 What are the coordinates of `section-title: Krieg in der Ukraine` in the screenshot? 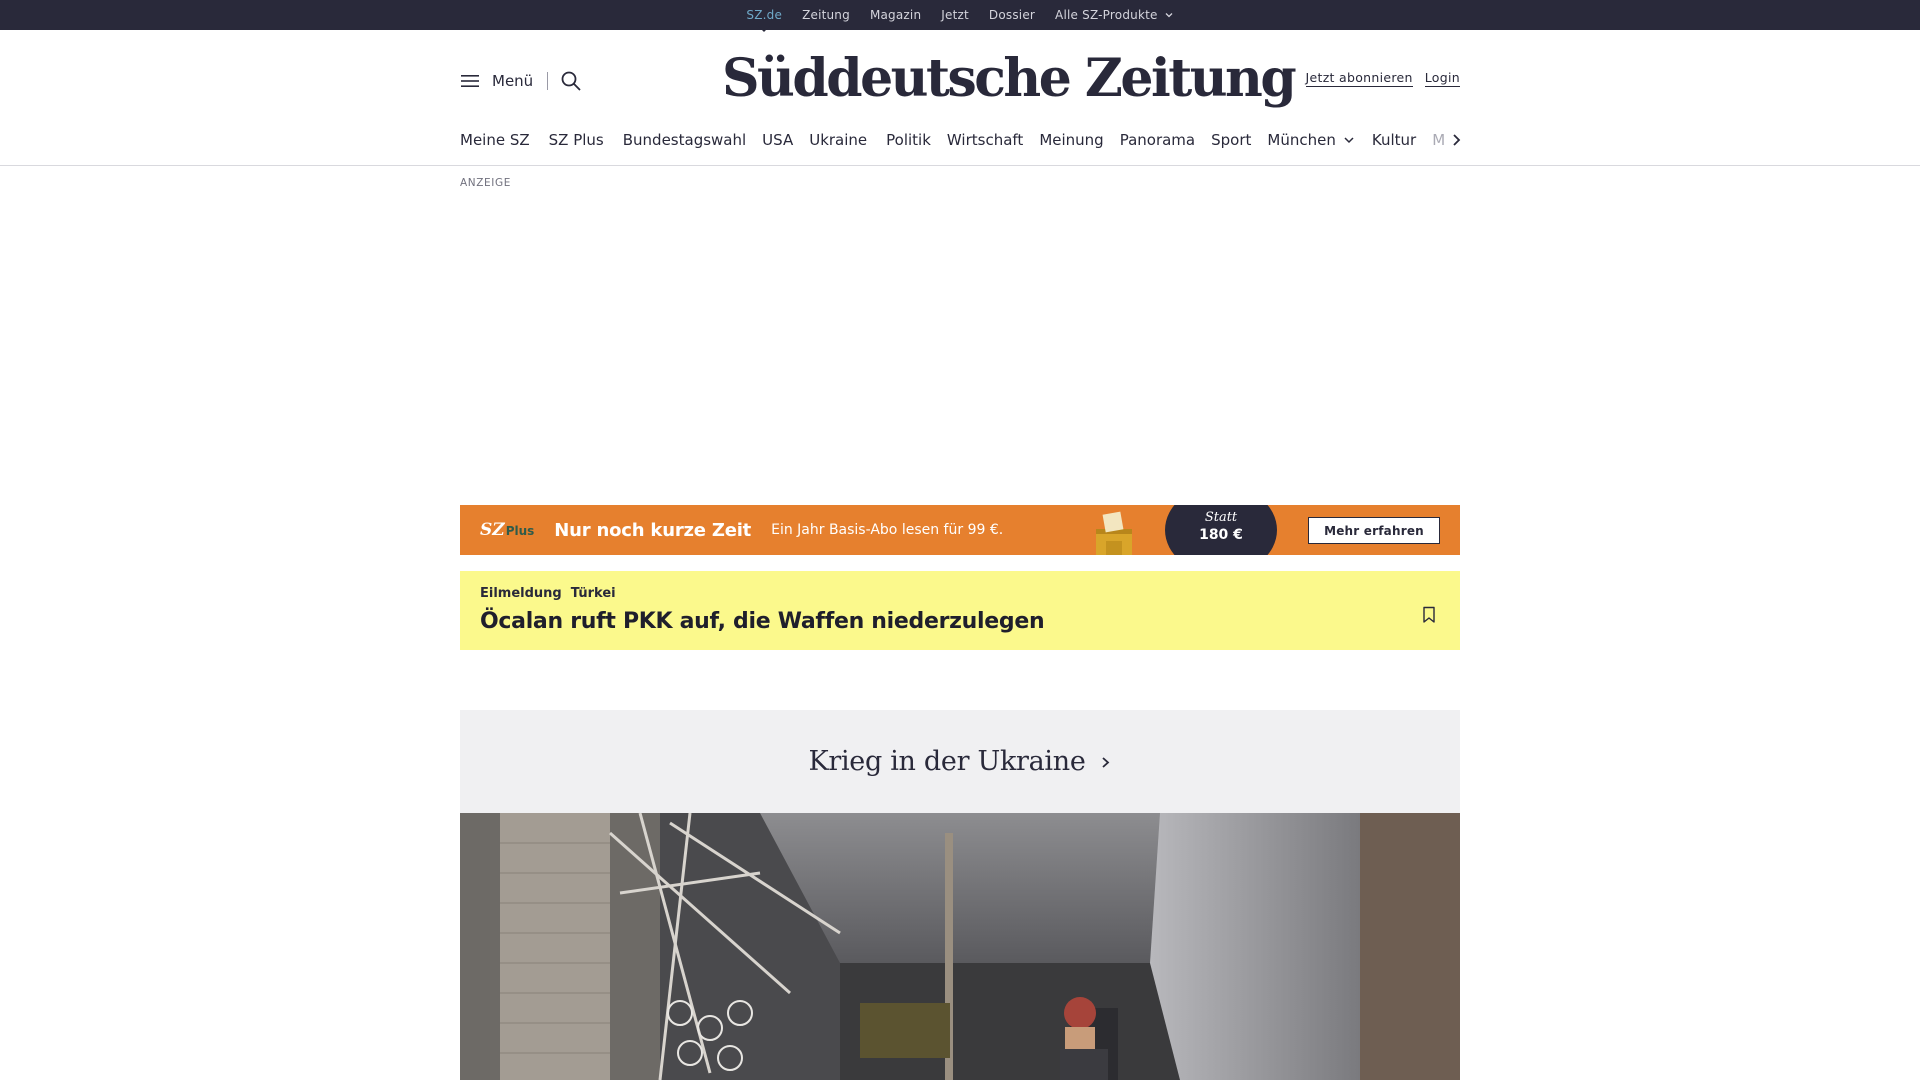 It's located at (947, 761).